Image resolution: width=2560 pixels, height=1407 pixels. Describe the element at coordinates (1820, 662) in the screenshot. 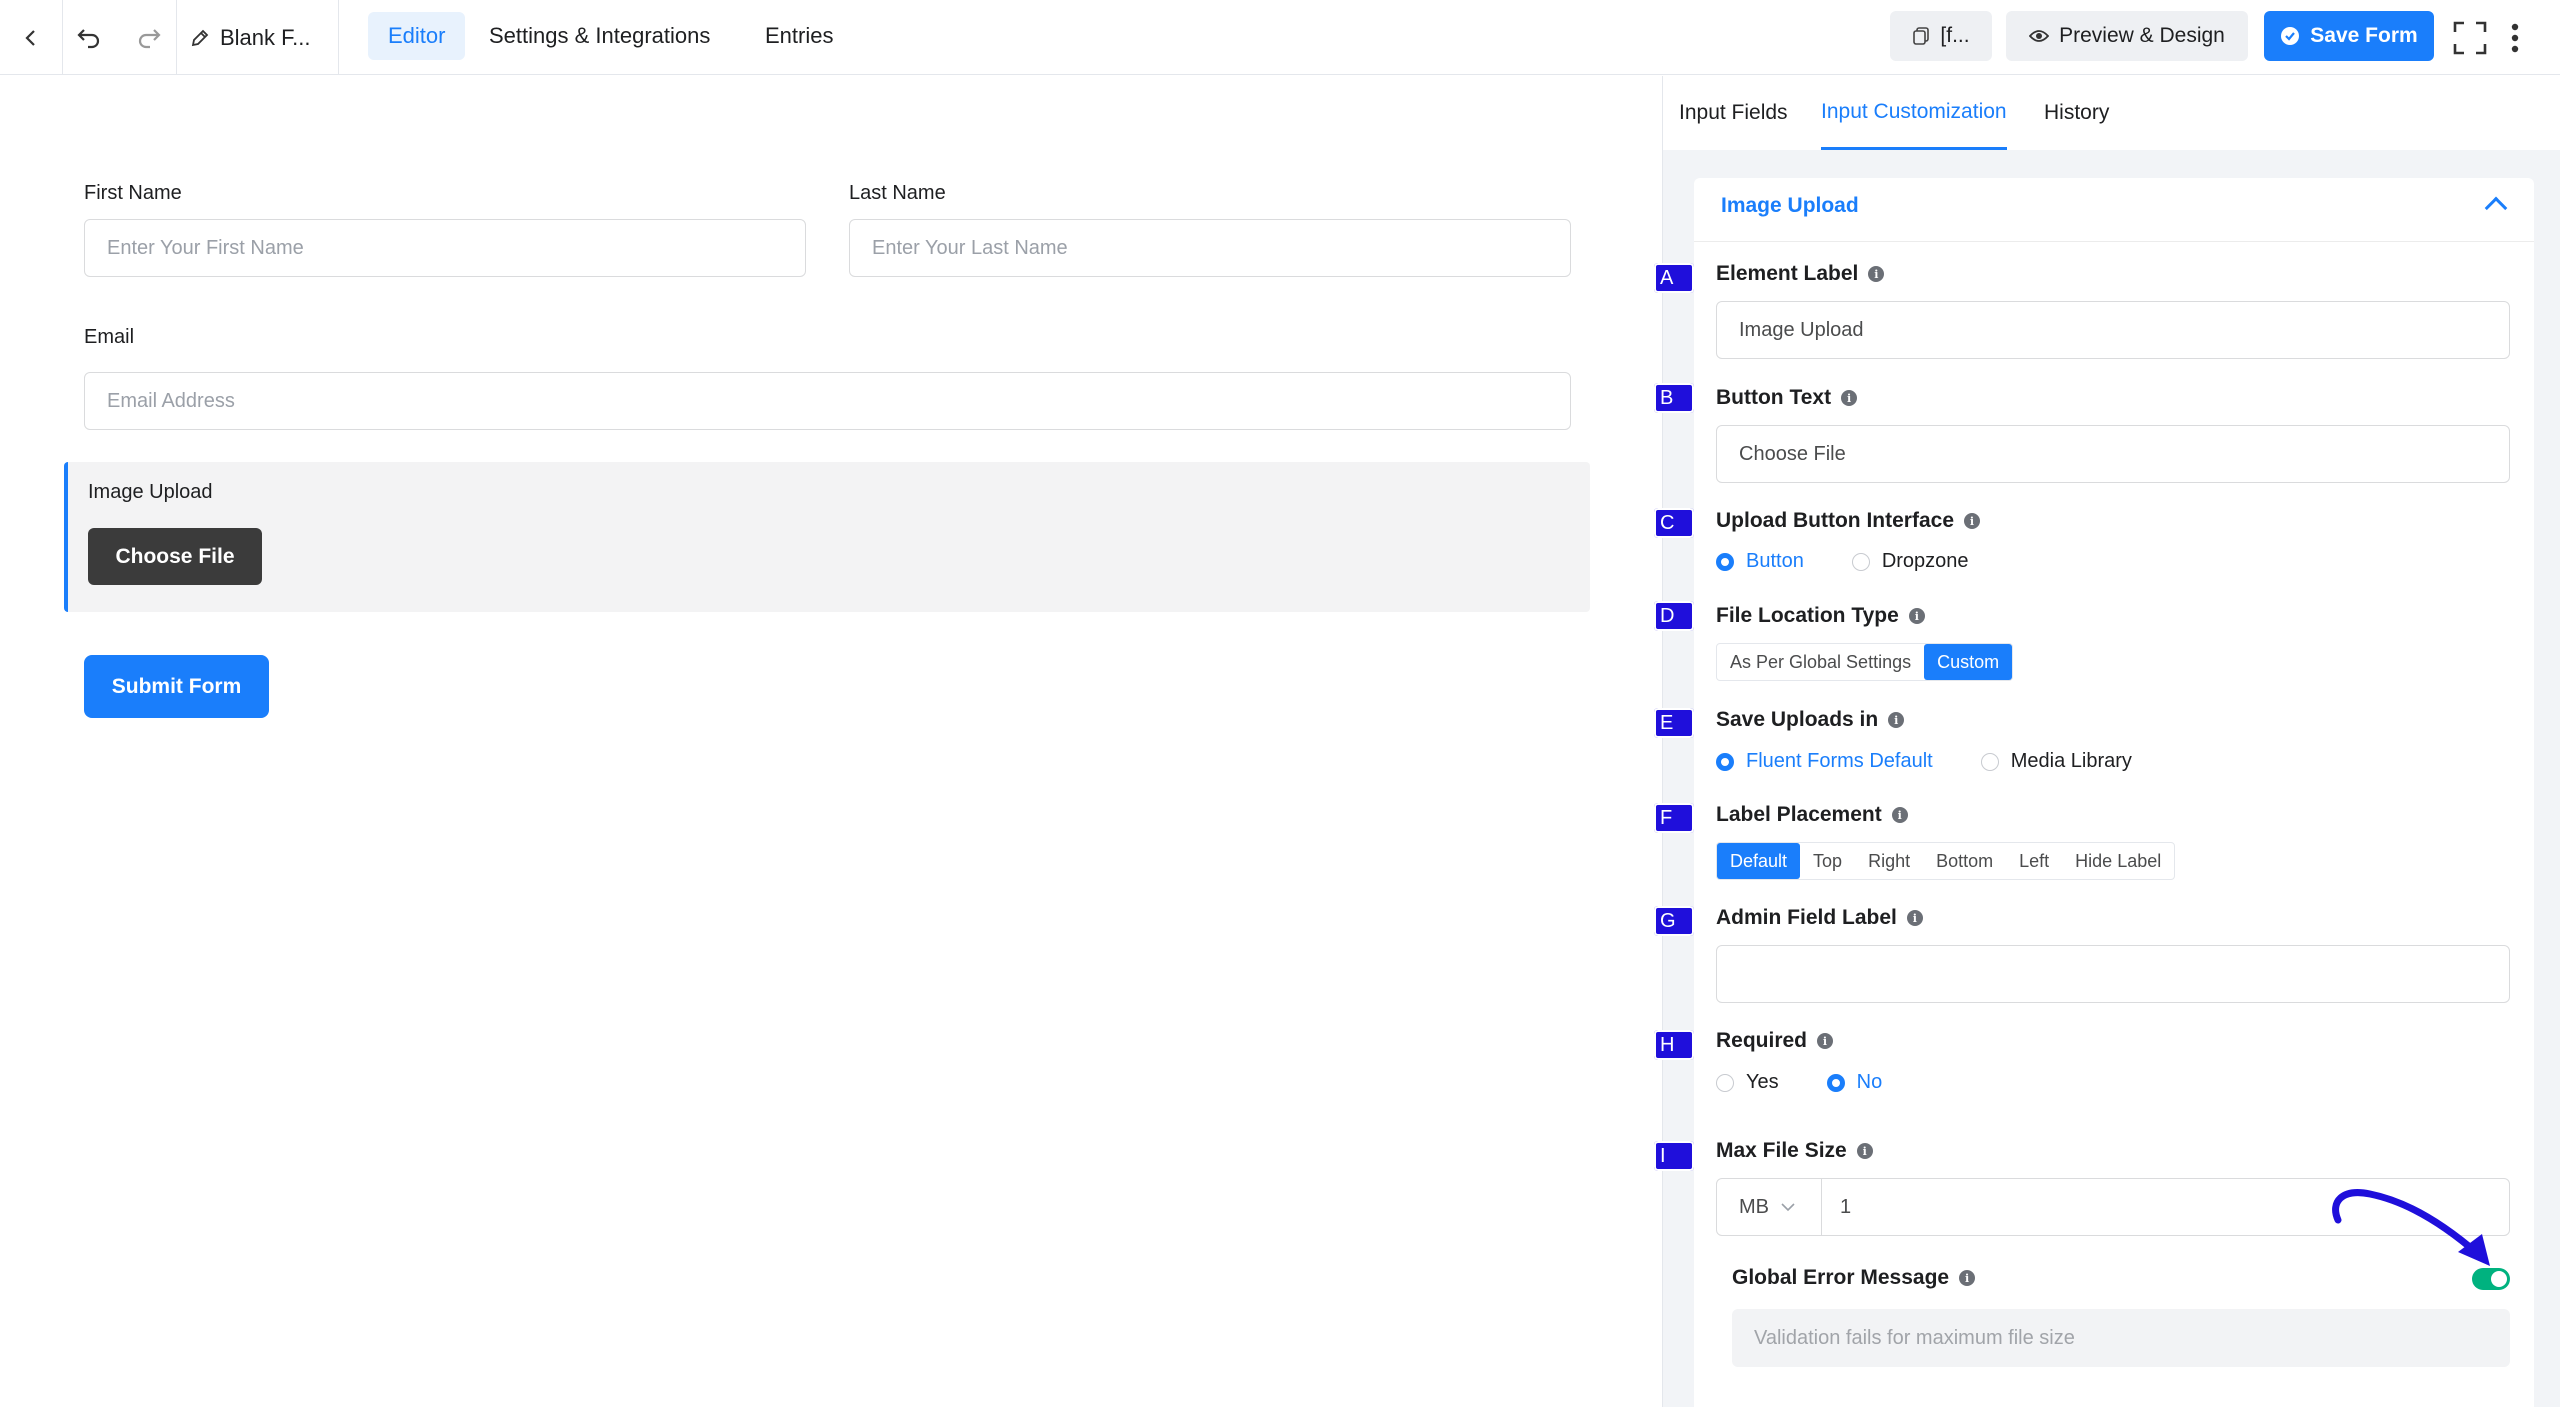

I see `segment-global-settings: As Per Global Settings` at that location.